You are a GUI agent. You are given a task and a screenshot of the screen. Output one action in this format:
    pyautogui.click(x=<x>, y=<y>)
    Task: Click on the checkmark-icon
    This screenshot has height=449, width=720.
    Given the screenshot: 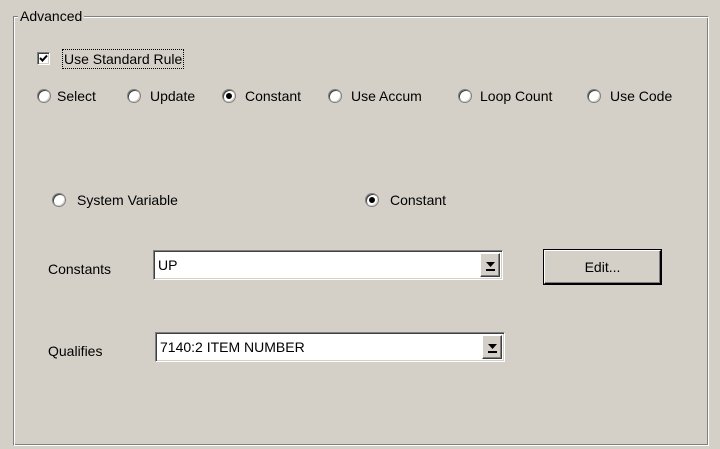 What is the action you would take?
    pyautogui.click(x=43, y=58)
    